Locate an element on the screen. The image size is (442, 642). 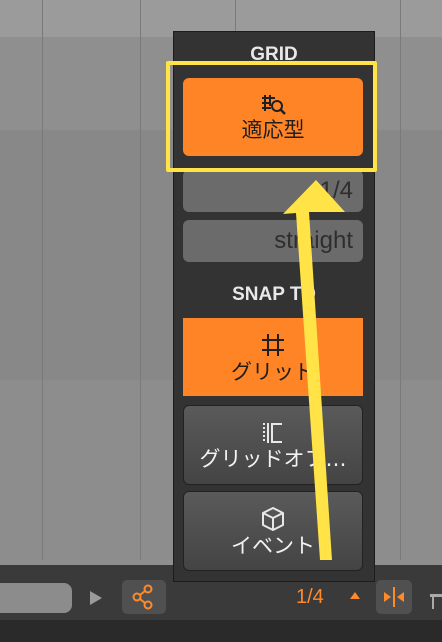
grid-value-display: 1/4 is located at coordinates (310, 597).